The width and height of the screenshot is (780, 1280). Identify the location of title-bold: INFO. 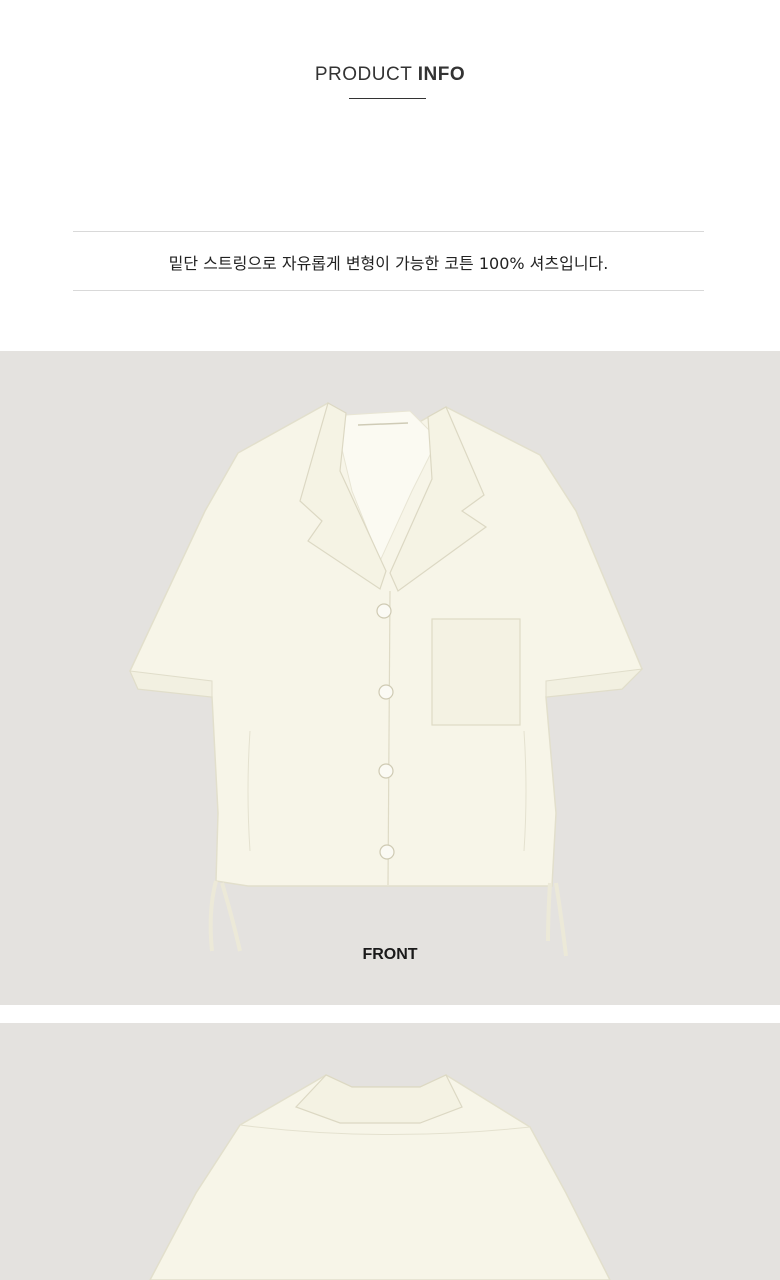
(441, 74).